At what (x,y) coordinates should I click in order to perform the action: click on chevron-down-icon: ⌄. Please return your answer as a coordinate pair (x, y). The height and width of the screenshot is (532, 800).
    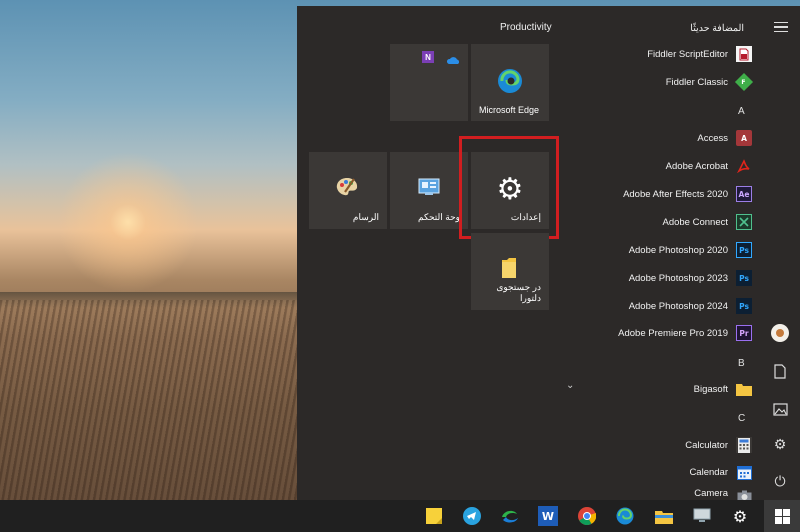
    Looking at the image, I should click on (570, 385).